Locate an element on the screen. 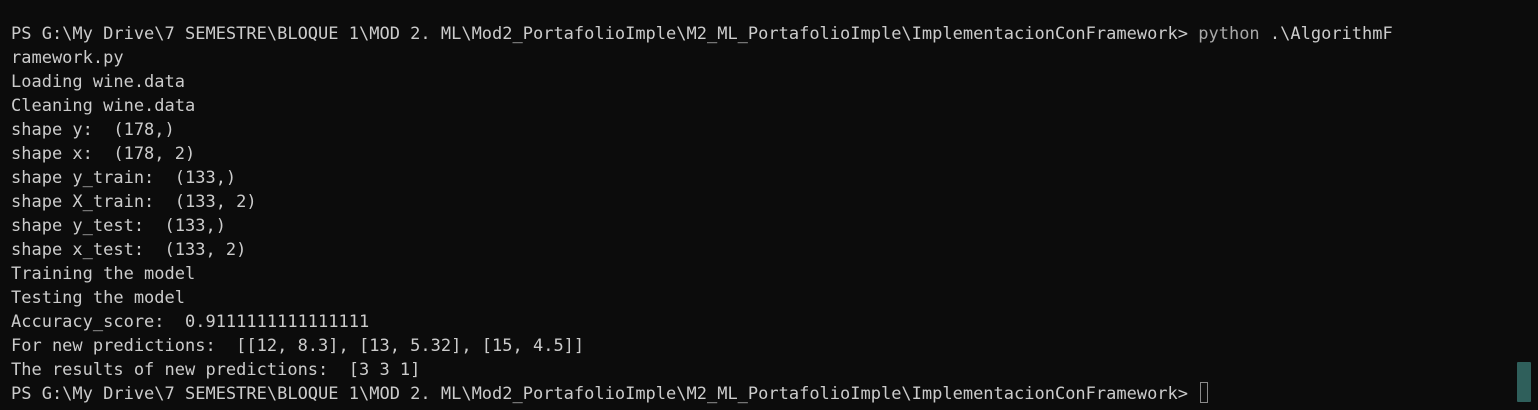 The height and width of the screenshot is (410, 1538). text-cursor is located at coordinates (1204, 392).